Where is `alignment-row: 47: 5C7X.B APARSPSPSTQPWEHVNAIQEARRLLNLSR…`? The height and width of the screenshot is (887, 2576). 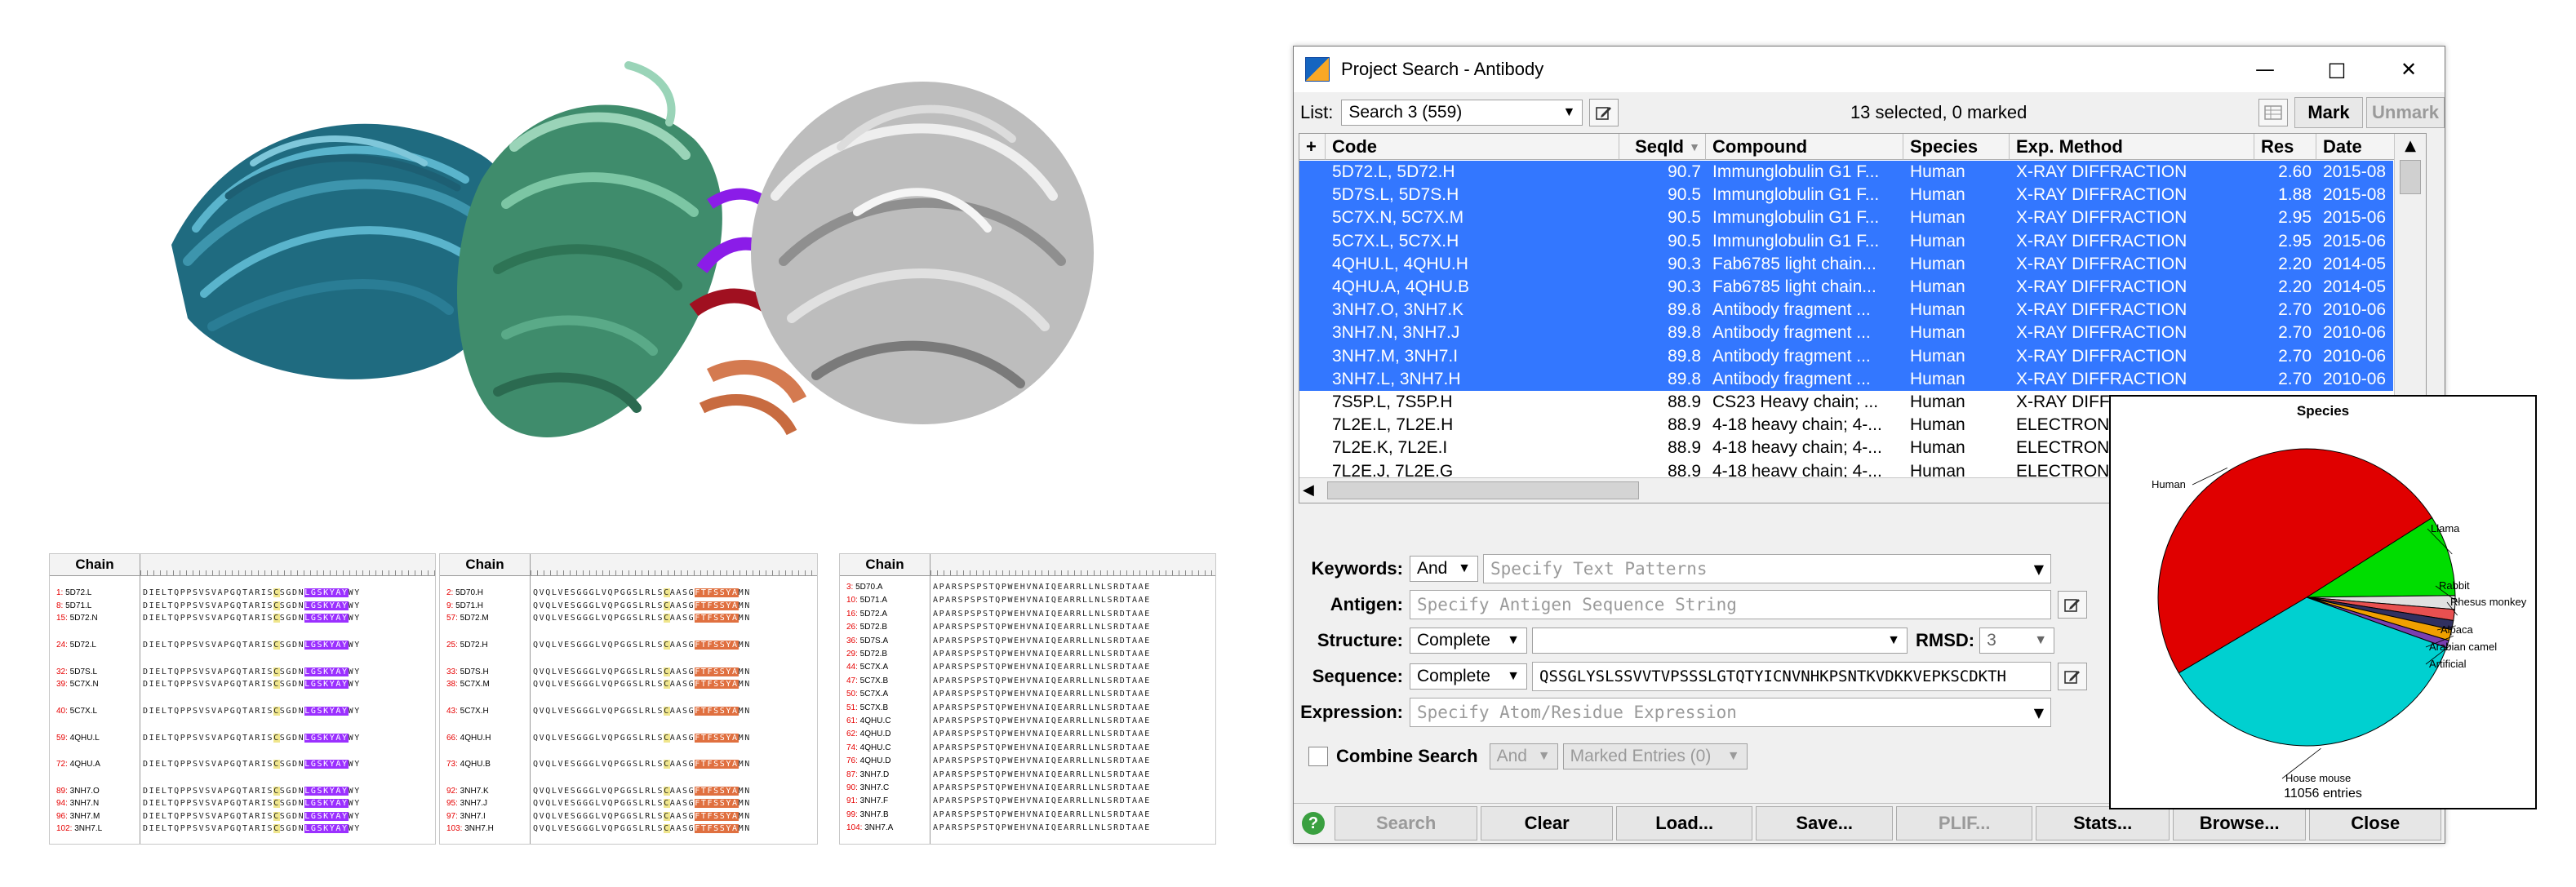
alignment-row: 47: 5C7X.B APARSPSPSTQPWEHVNAIQEARRLLNLSR… is located at coordinates (1027, 681).